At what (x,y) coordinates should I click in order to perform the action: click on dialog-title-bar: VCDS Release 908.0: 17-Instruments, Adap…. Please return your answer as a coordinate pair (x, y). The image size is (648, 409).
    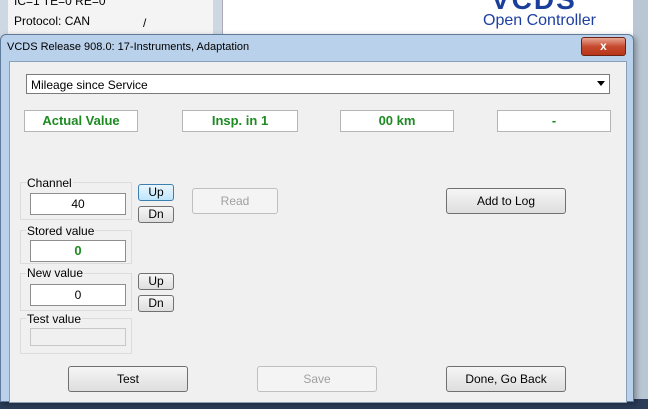
    Looking at the image, I should click on (317, 48).